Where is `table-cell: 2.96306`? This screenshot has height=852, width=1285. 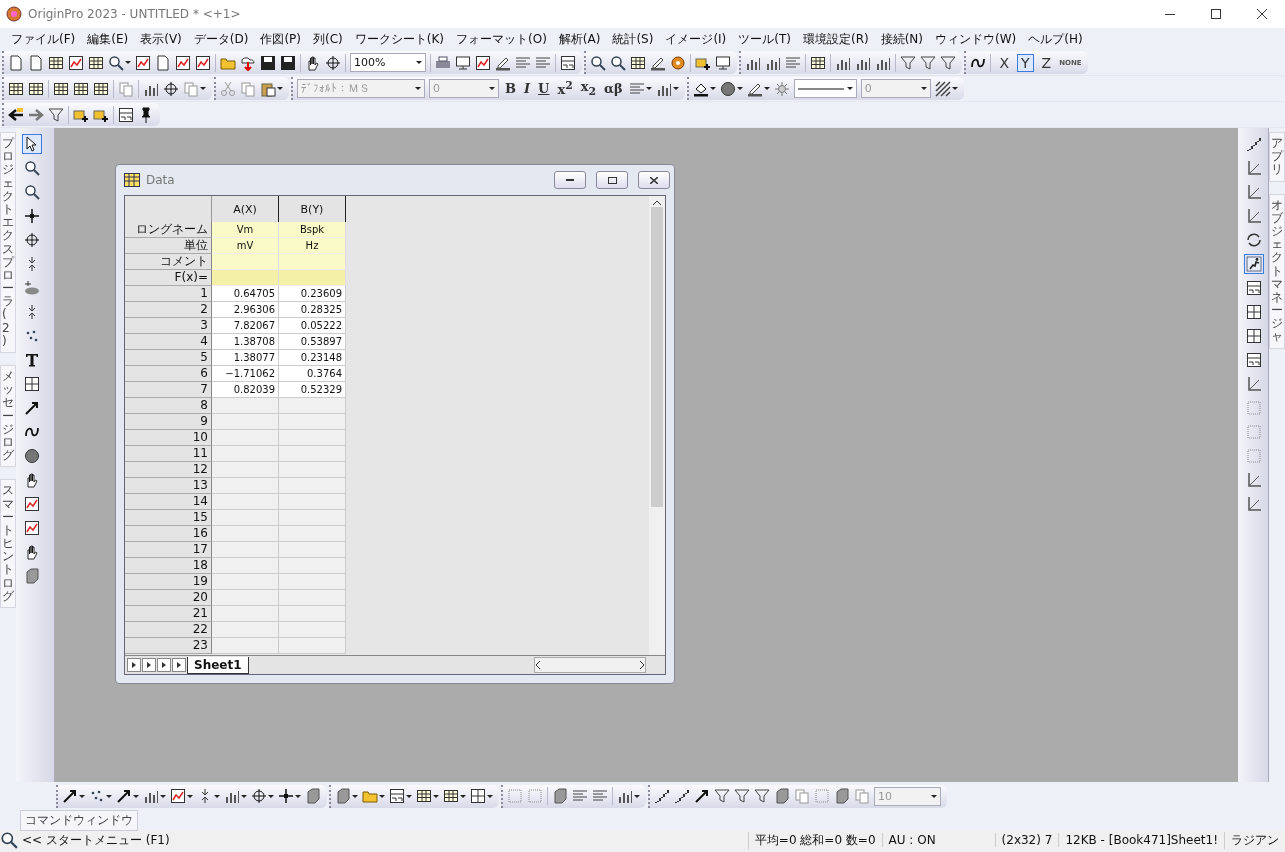 table-cell: 2.96306 is located at coordinates (245, 310).